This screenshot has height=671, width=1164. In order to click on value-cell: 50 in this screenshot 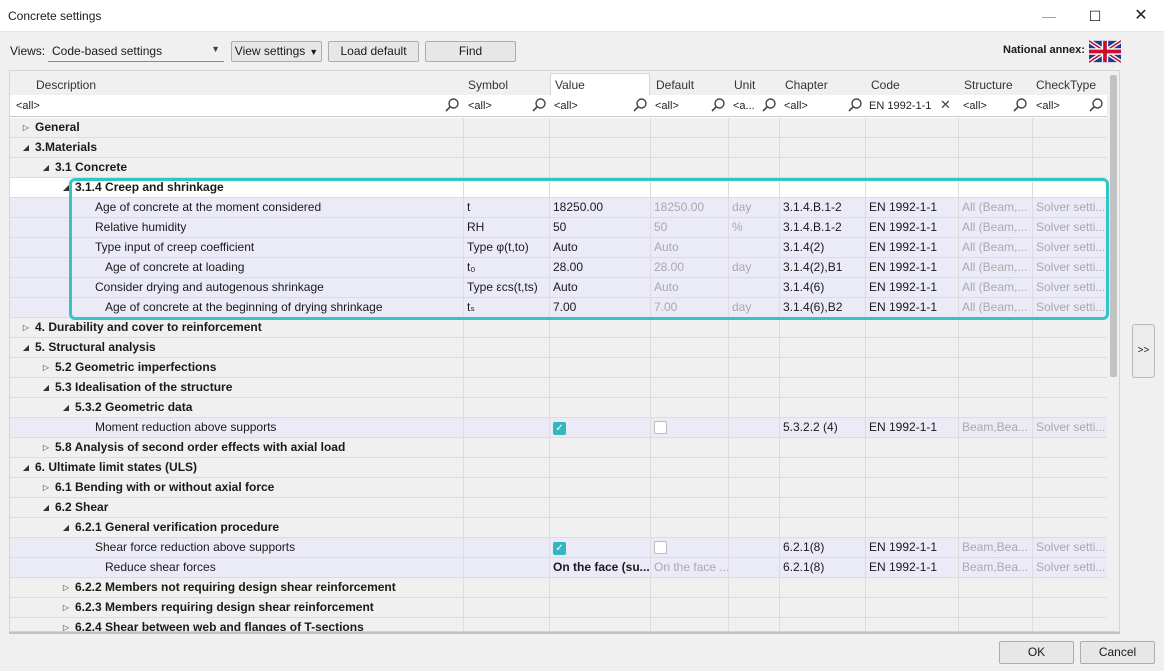, I will do `click(600, 228)`.